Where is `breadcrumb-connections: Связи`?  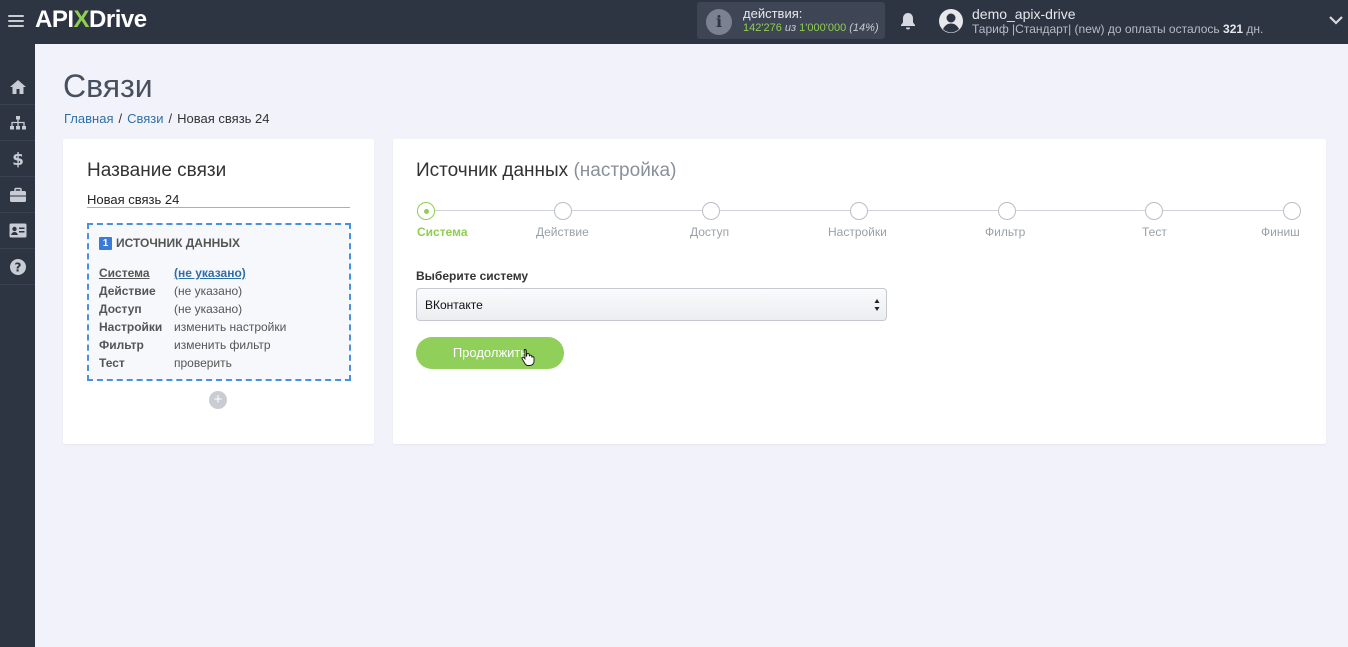 breadcrumb-connections: Связи is located at coordinates (145, 118).